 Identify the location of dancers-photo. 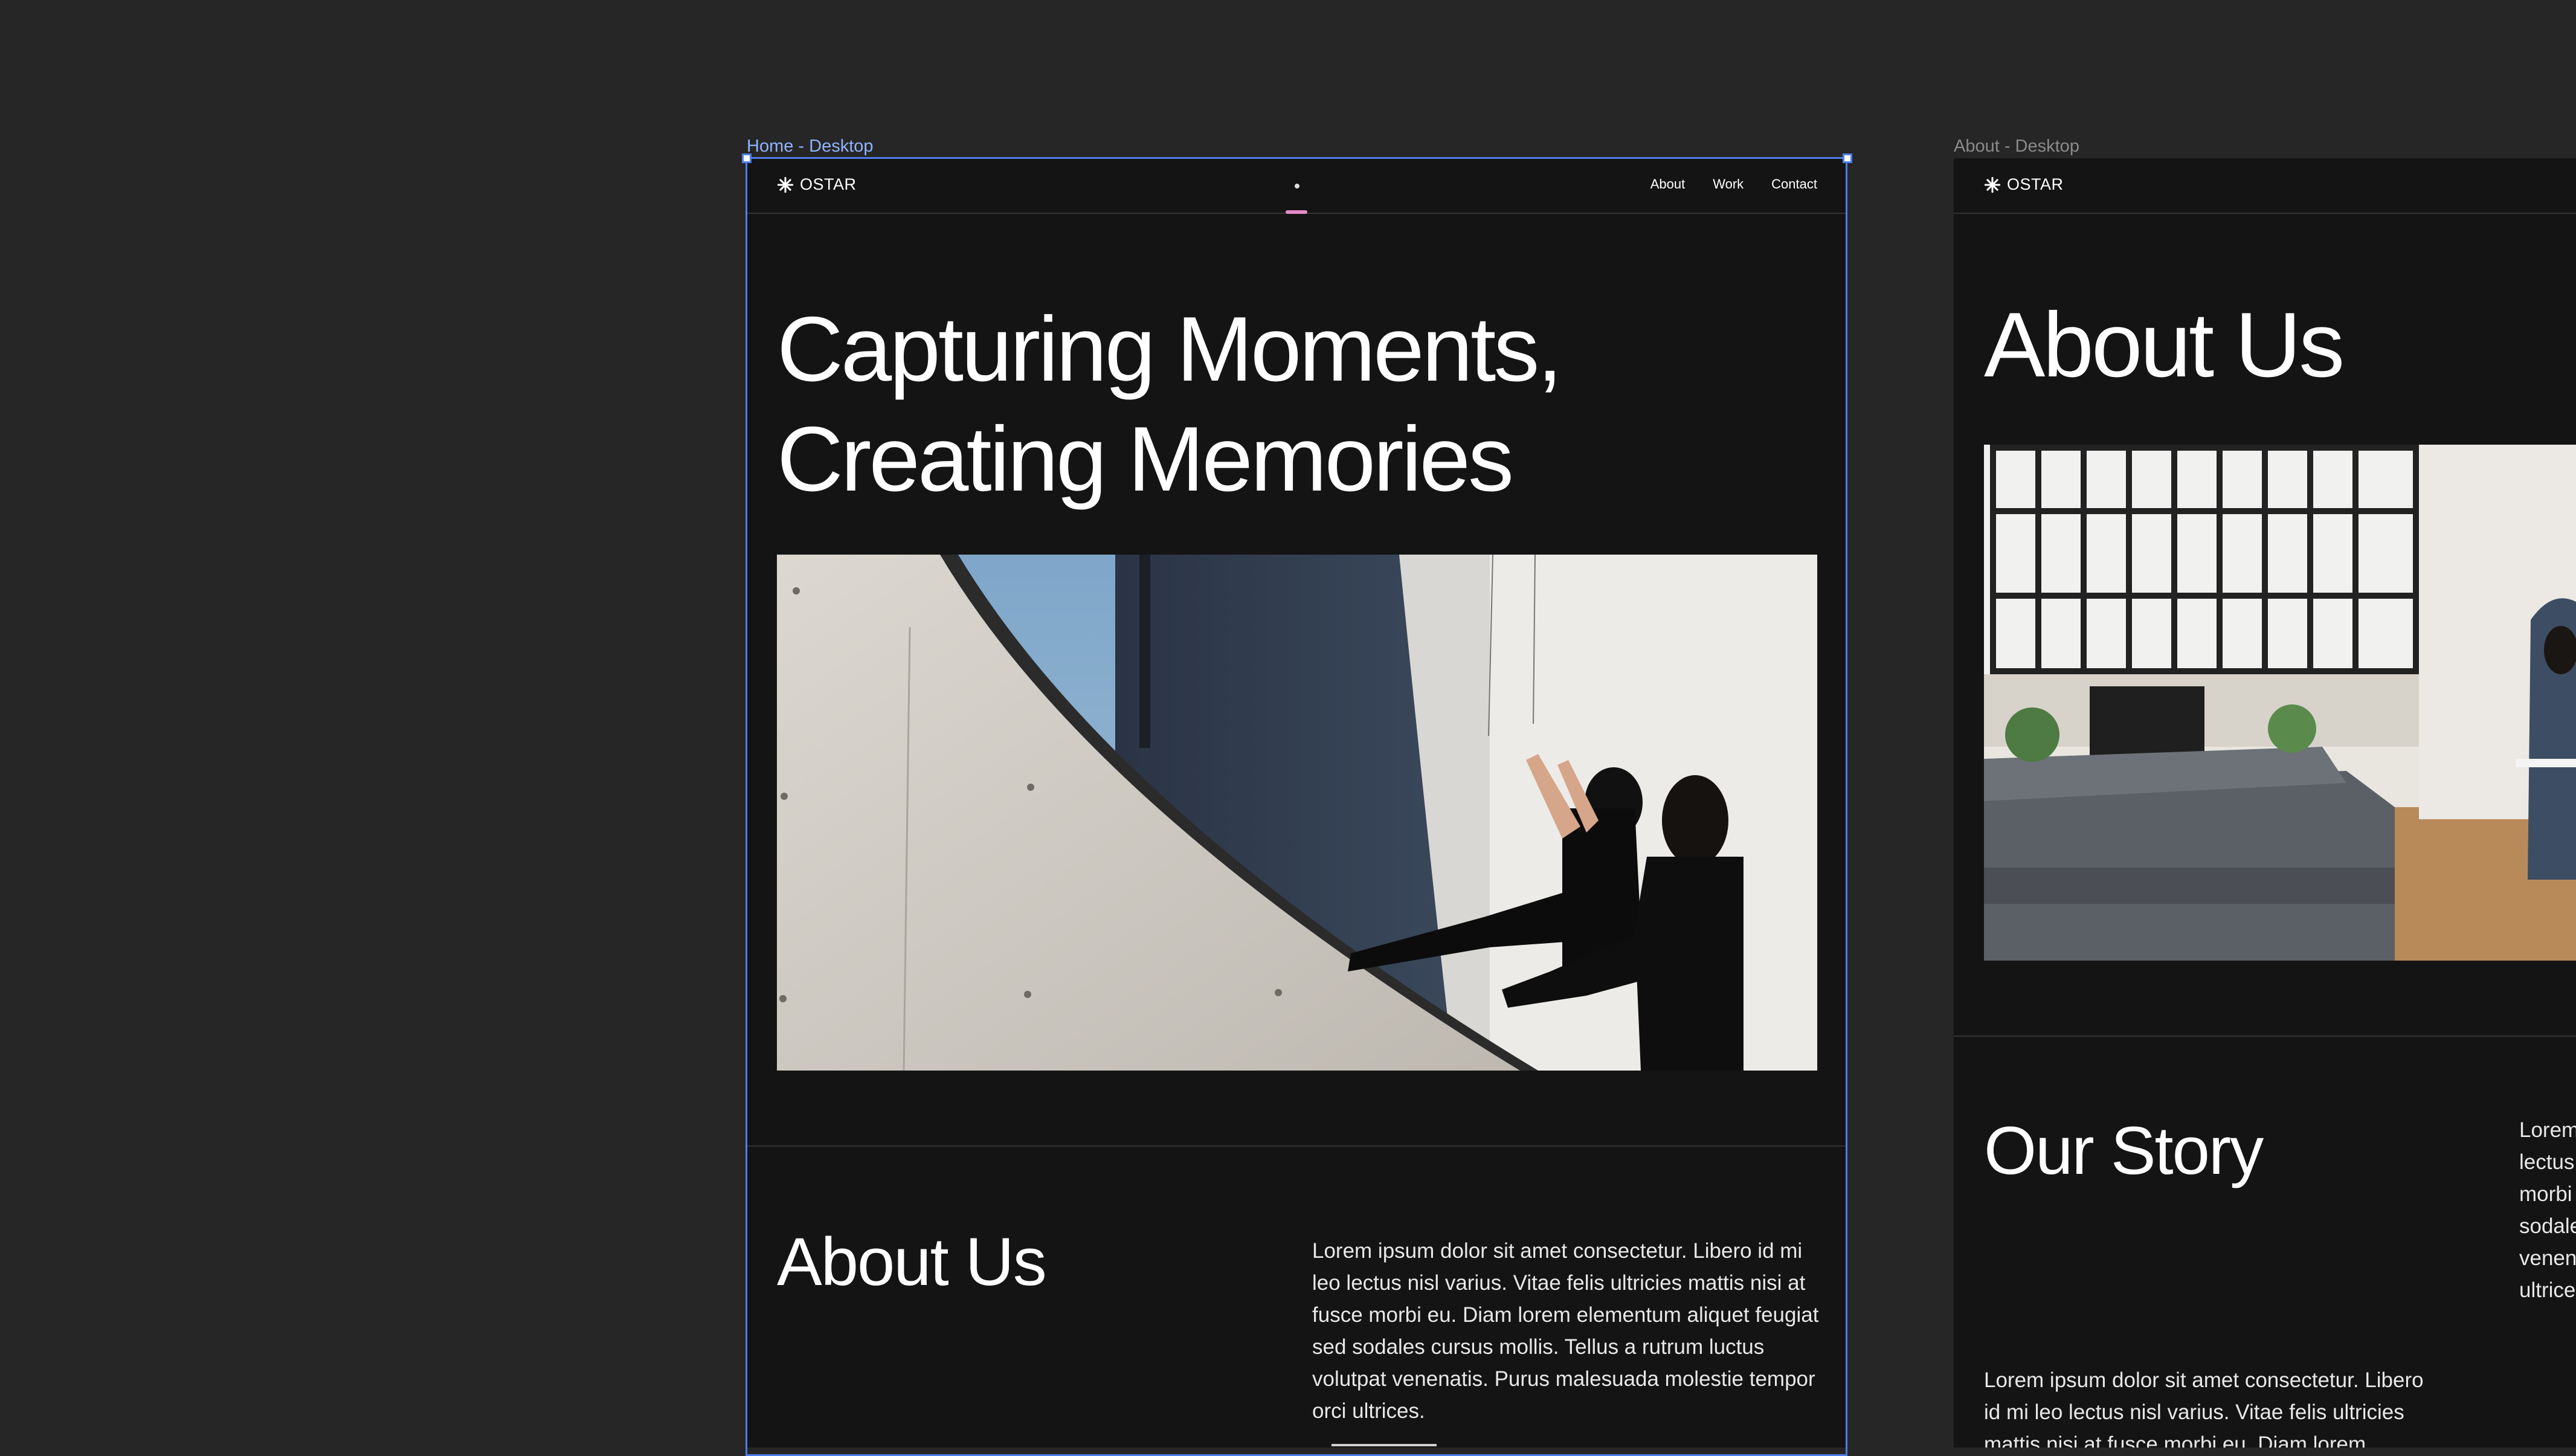
(1297, 813).